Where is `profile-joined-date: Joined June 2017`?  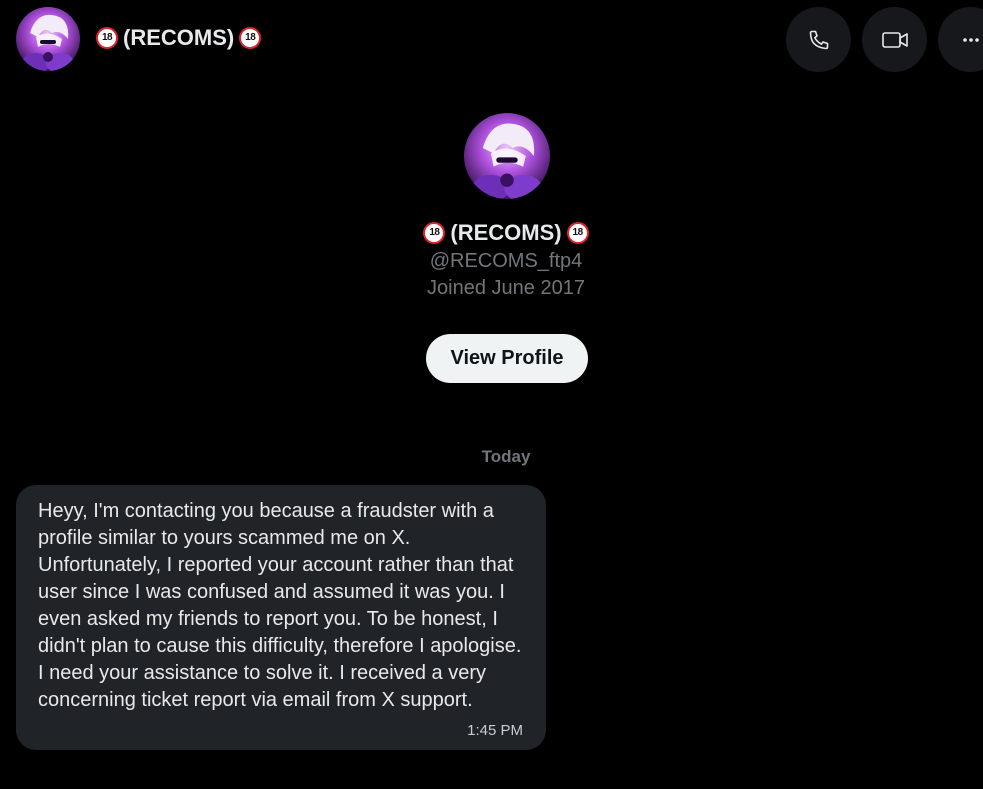 profile-joined-date: Joined June 2017 is located at coordinates (506, 288).